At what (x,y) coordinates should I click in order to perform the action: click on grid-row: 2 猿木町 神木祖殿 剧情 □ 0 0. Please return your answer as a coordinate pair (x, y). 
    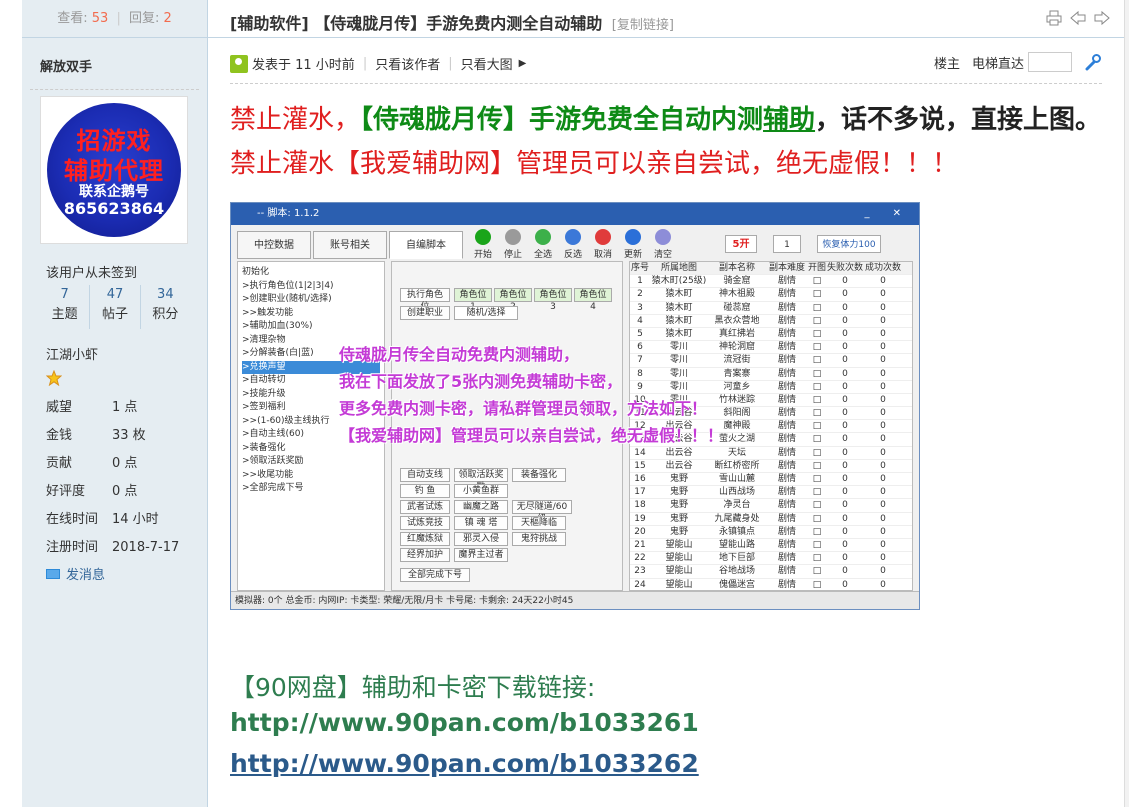
    Looking at the image, I should click on (771, 295).